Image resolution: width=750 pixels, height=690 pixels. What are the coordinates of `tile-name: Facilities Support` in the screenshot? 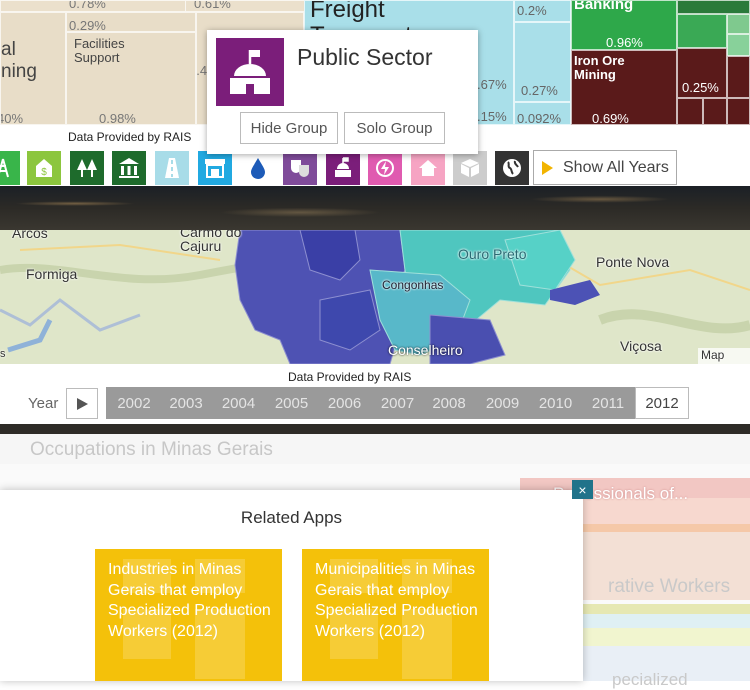 It's located at (99, 50).